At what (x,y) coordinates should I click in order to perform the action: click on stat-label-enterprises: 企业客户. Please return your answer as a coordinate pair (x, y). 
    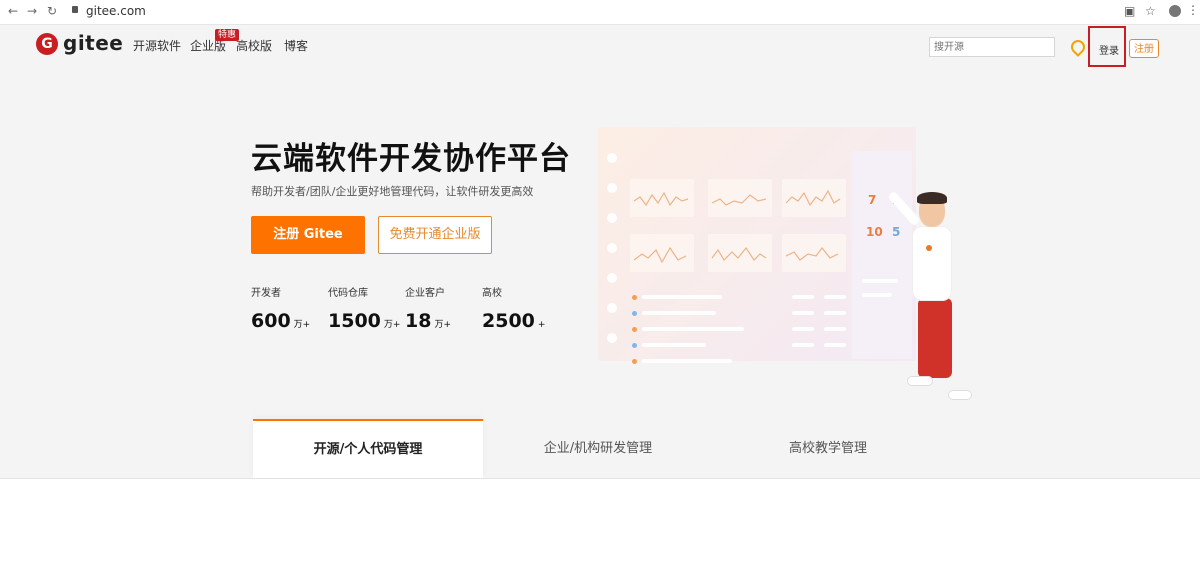
    Looking at the image, I should click on (425, 293).